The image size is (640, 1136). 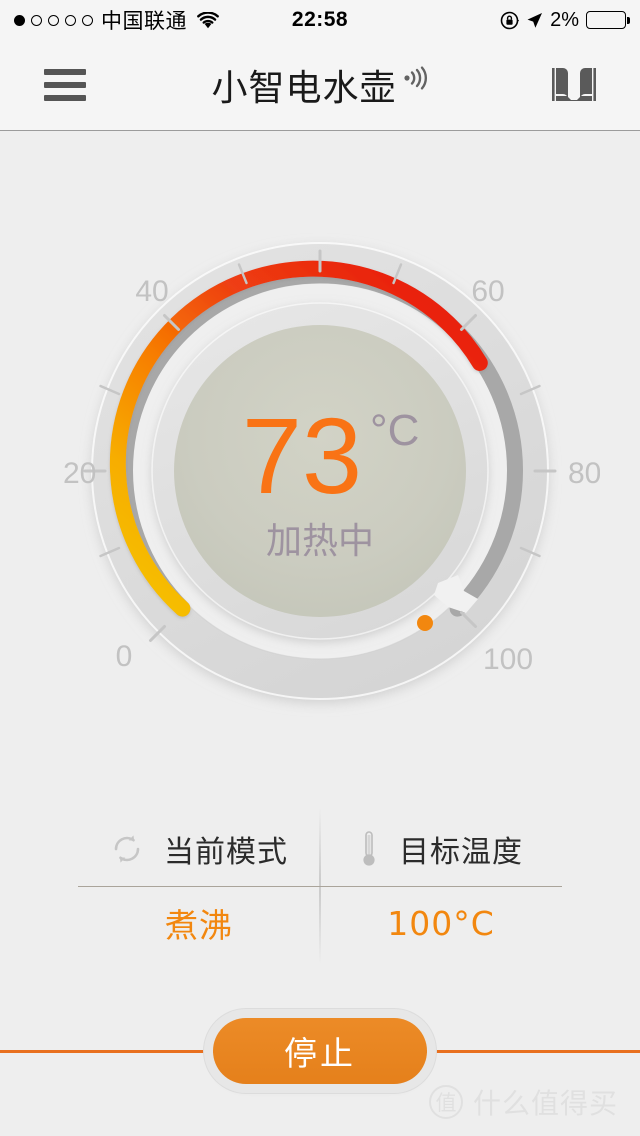 I want to click on location-arrow-icon, so click(x=534, y=20).